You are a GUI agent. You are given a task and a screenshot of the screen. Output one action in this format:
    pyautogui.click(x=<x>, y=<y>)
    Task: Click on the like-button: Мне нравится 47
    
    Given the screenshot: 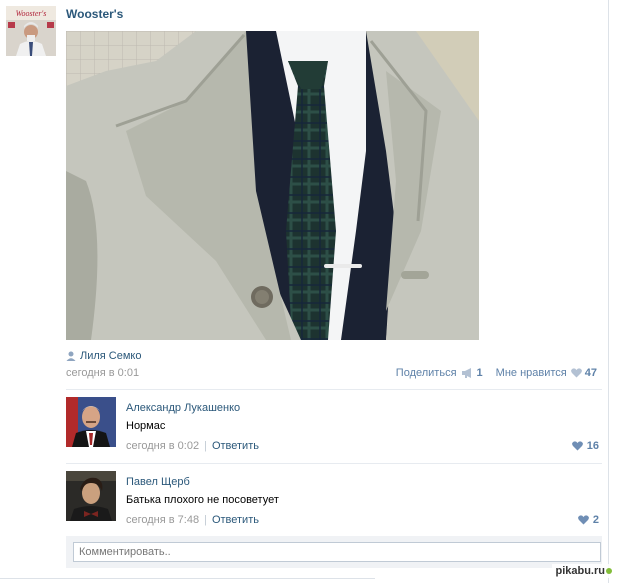 What is the action you would take?
    pyautogui.click(x=546, y=373)
    